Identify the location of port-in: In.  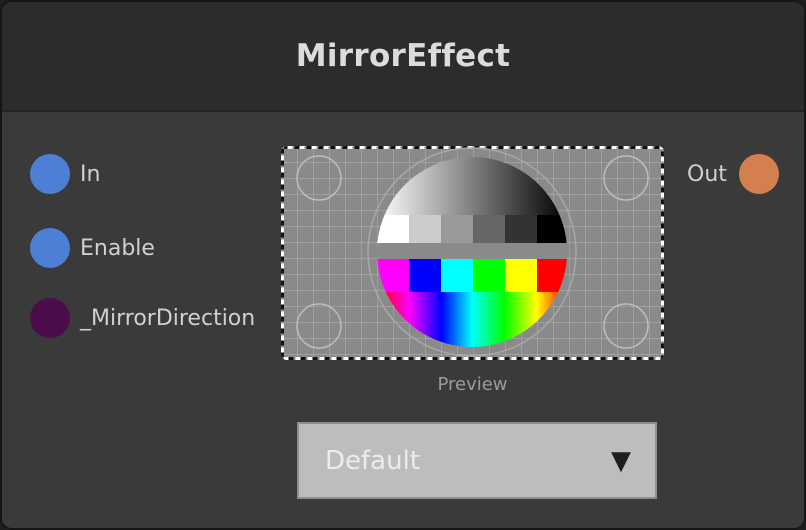
(65, 174).